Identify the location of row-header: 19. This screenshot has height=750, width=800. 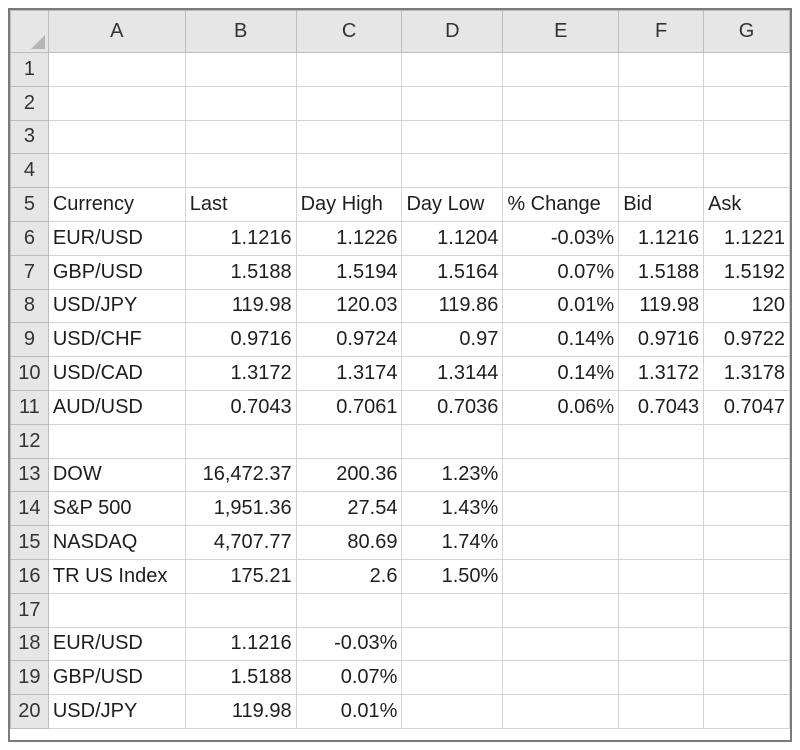
(29, 678).